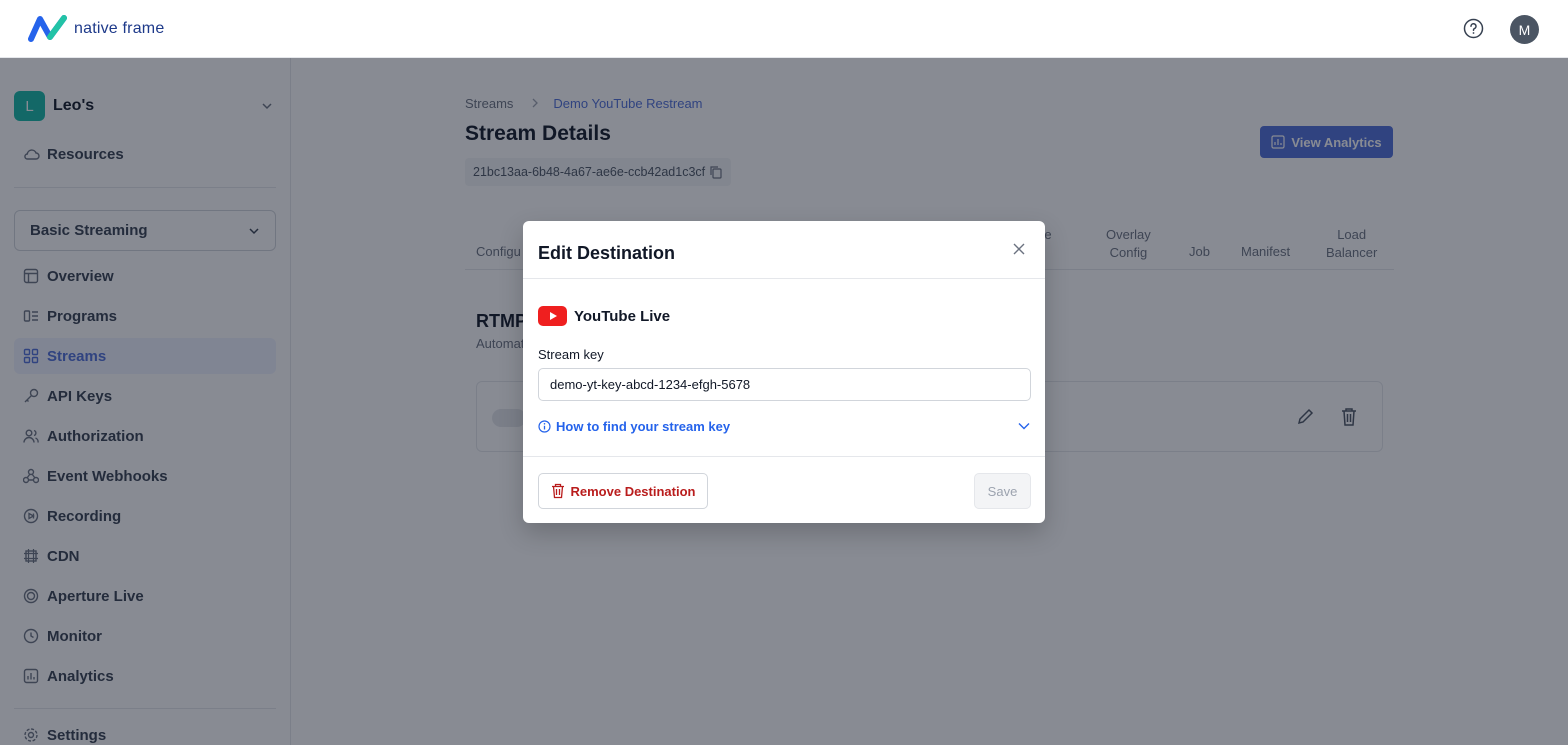 The image size is (1568, 745). I want to click on brand-name: native frame, so click(119, 28).